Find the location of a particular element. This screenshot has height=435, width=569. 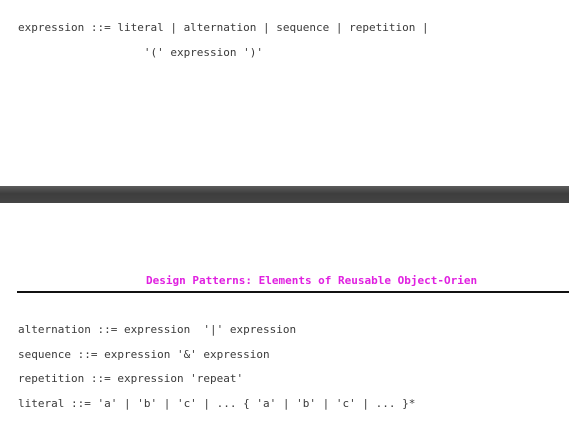

header-rule is located at coordinates (293, 292).